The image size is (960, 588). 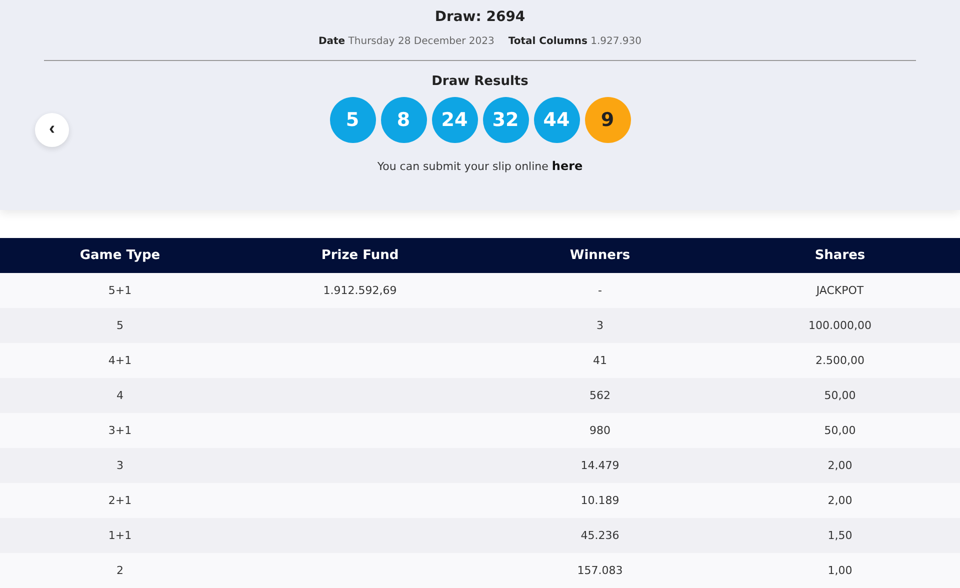 What do you see at coordinates (120, 430) in the screenshot?
I see `table-cell: 3+1` at bounding box center [120, 430].